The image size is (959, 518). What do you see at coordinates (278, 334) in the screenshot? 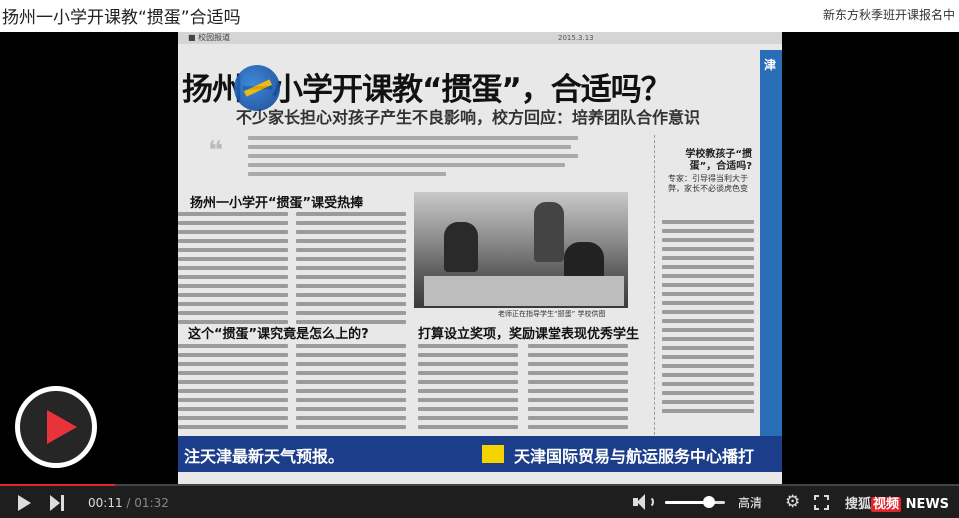
I see `section-heading-2: 这个“掼蛋”课究竟是怎么上的?` at bounding box center [278, 334].